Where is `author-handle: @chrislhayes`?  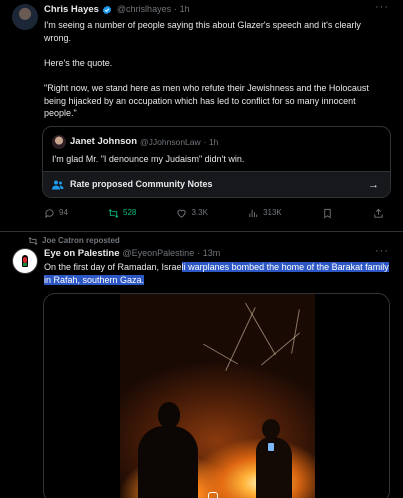
author-handle: @chrislhayes is located at coordinates (144, 10).